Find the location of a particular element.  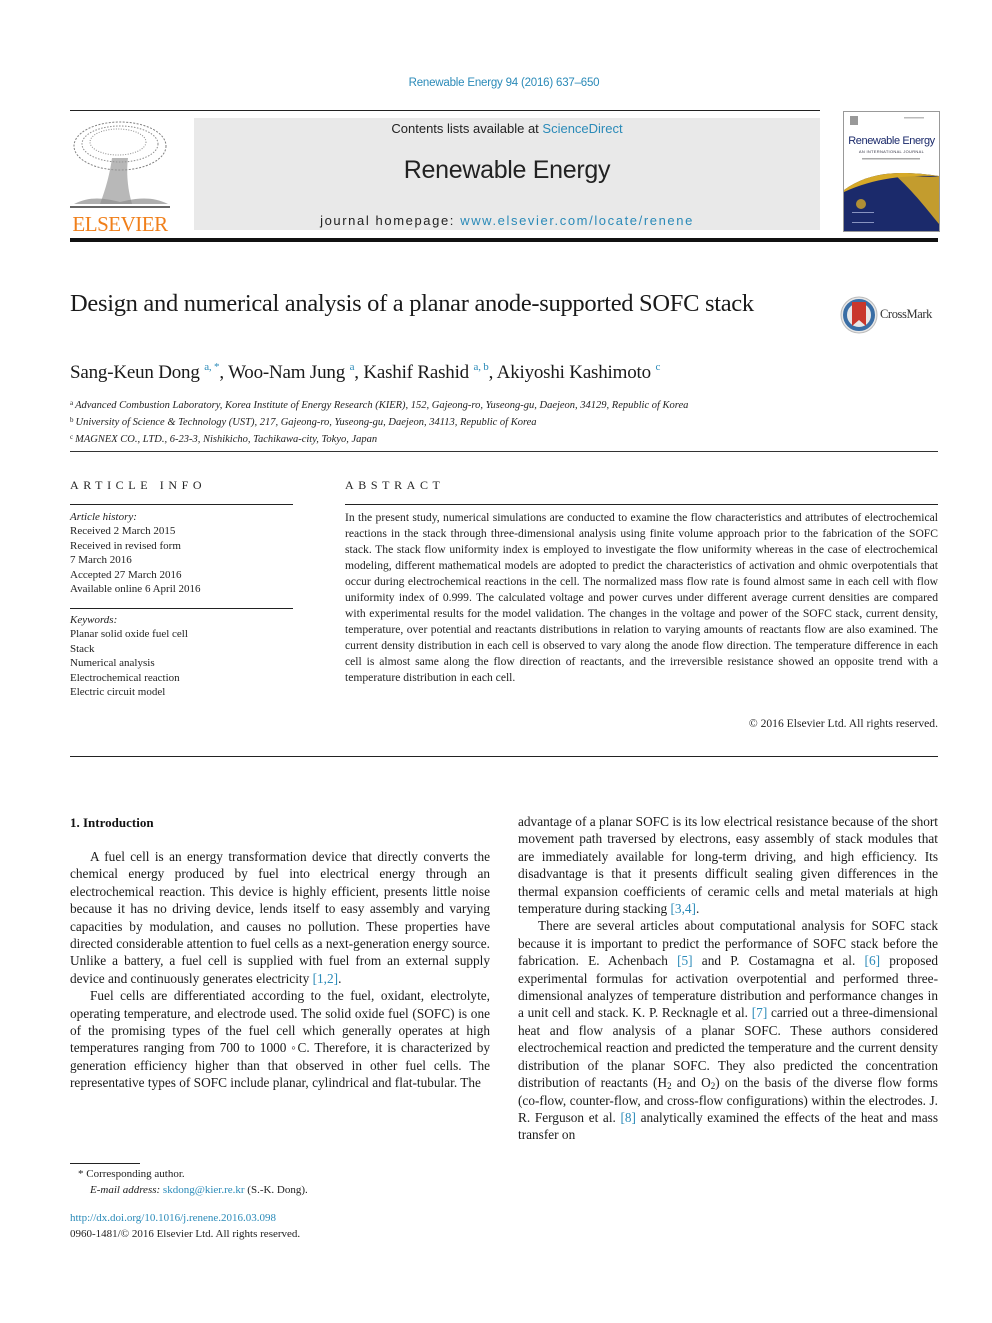

history-item: Available online 6 April 2016 is located at coordinates (135, 589).